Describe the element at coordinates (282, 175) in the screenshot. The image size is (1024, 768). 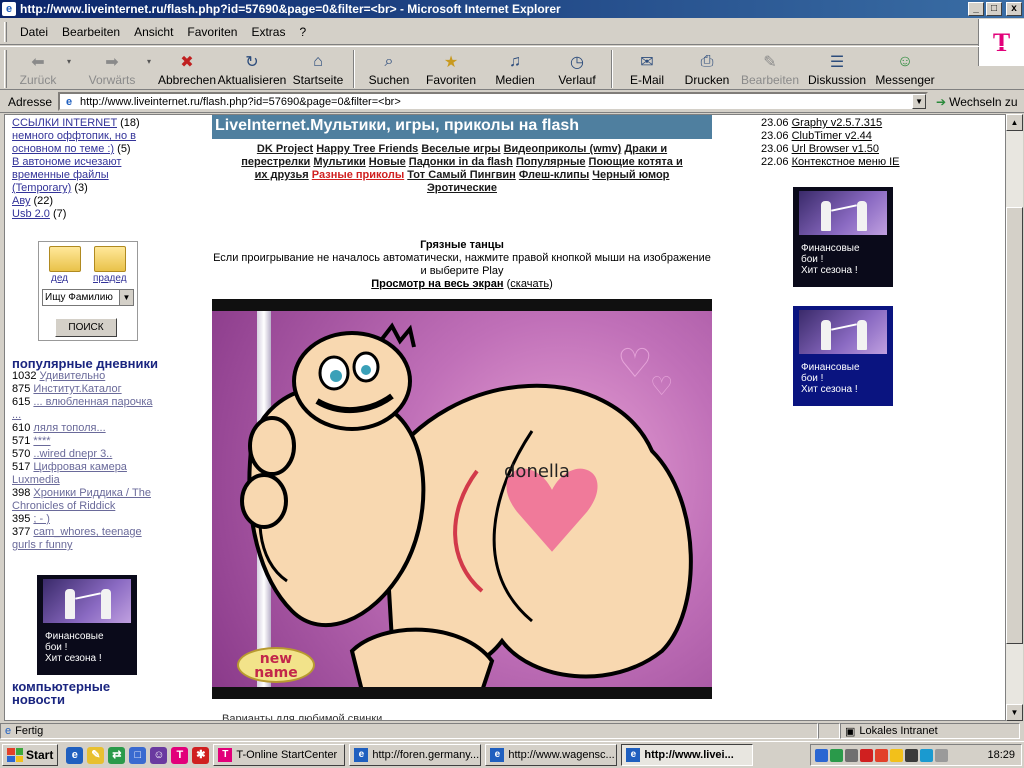
I see `category-link: их друзья` at that location.